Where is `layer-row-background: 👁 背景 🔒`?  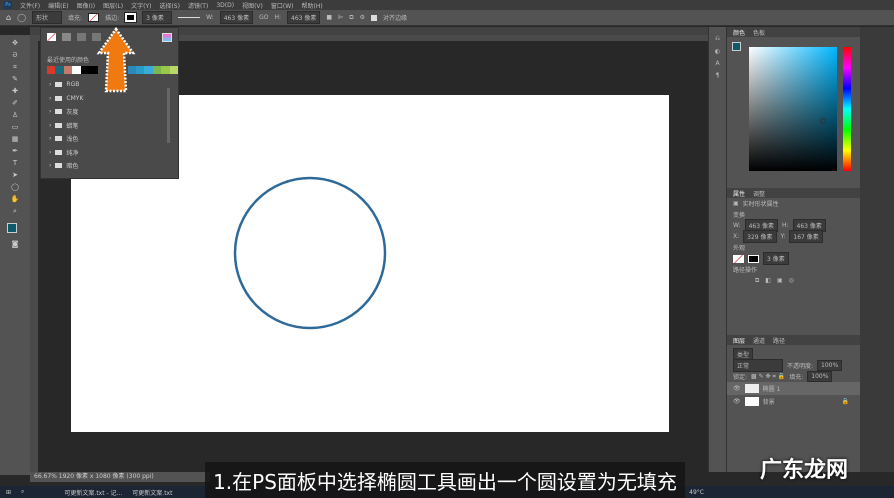
layer-row-background: 👁 背景 🔒 is located at coordinates (794, 401).